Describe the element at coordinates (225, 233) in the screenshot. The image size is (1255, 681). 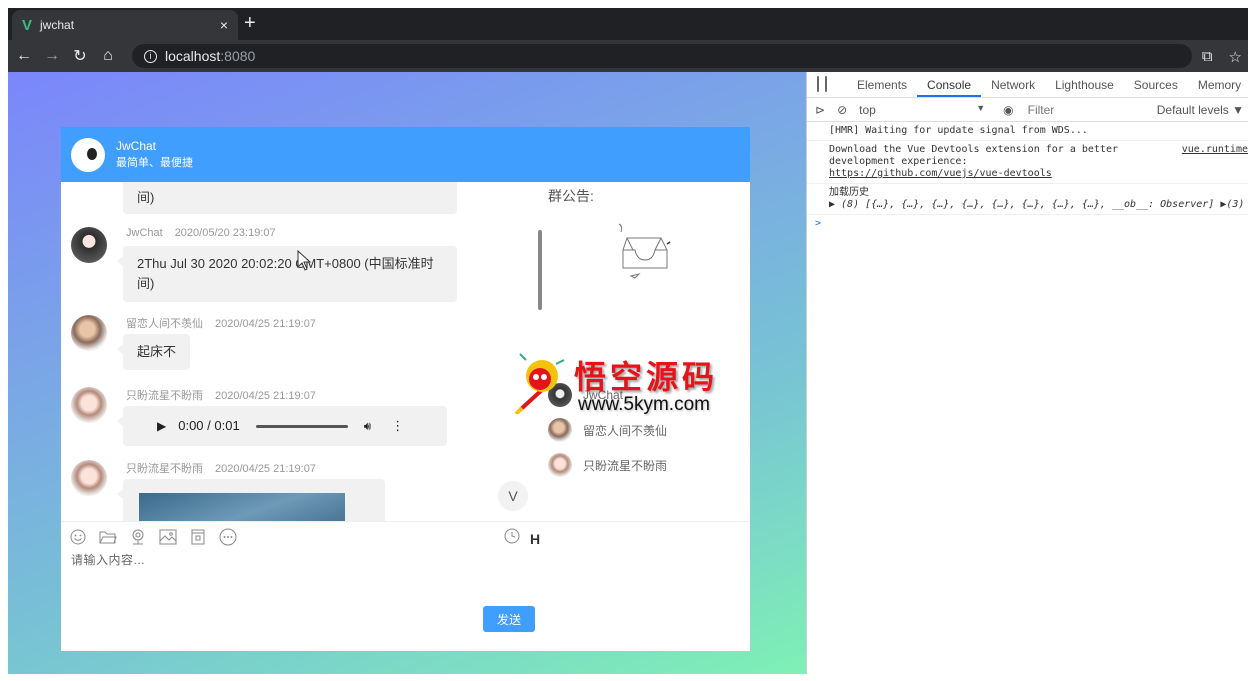
I see `message-time: 2020/05/20 23:19:07` at that location.